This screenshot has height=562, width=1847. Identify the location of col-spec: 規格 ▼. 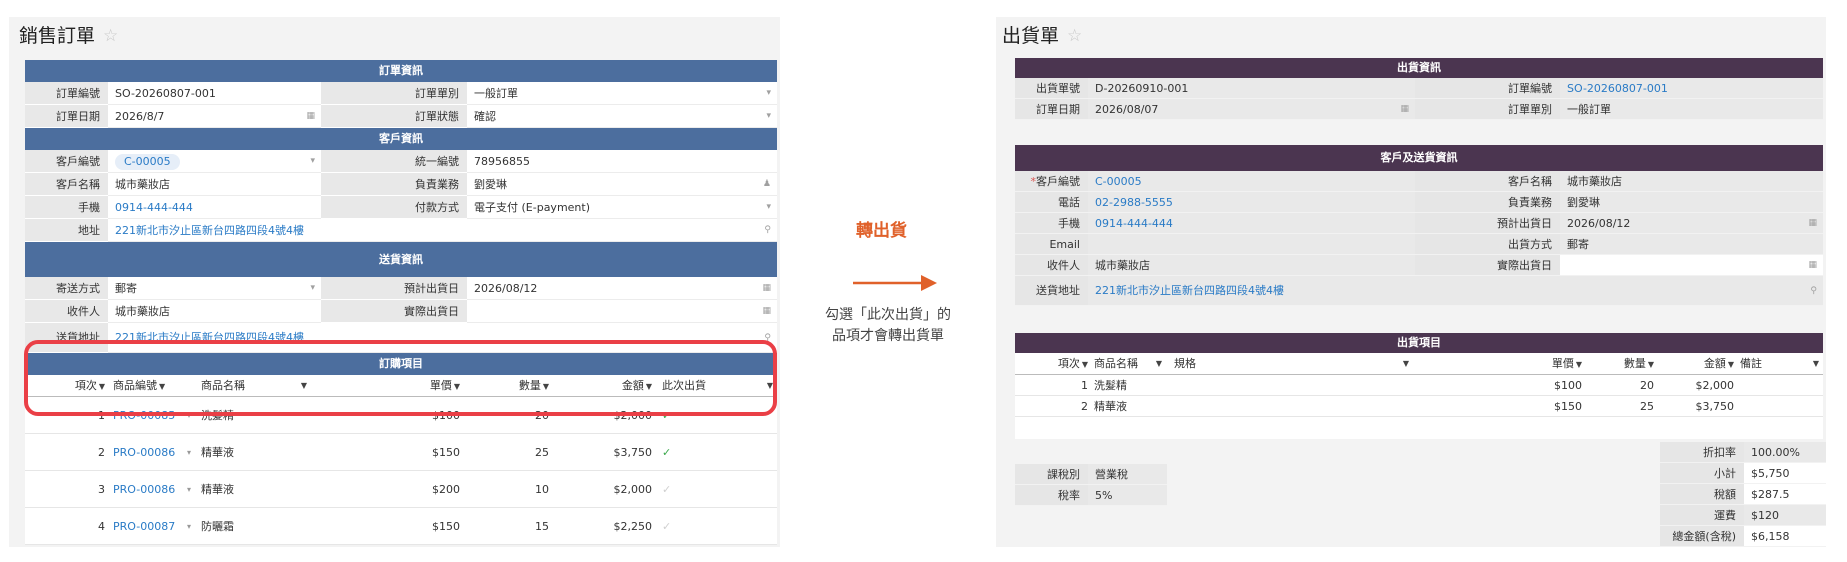
(1290, 363).